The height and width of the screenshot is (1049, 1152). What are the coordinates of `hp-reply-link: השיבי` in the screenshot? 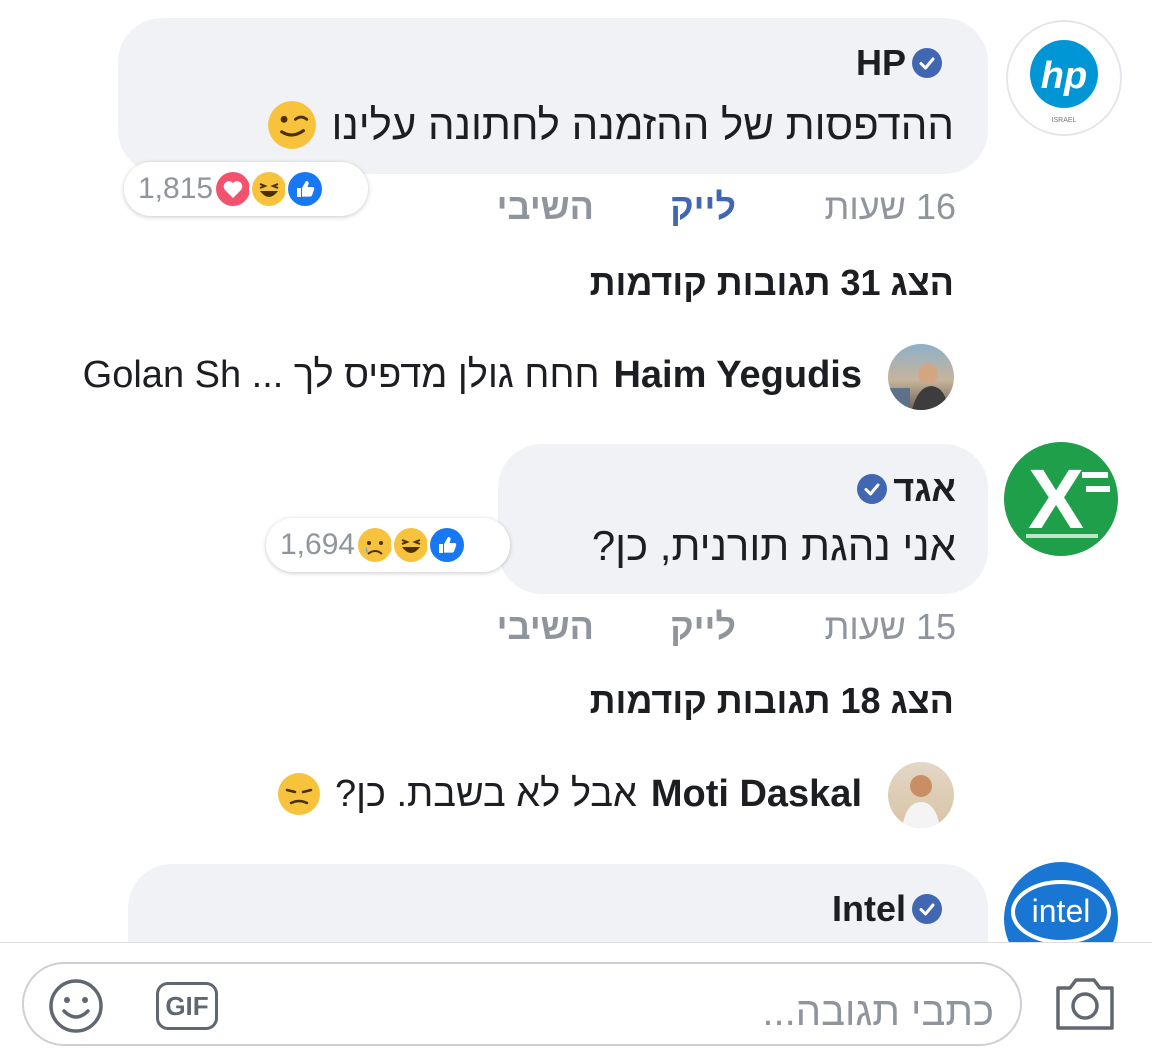 It's located at (545, 207).